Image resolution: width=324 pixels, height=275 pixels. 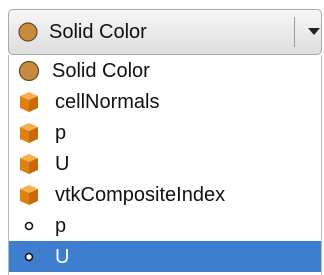 I want to click on combobox-selected-label: Solid Color, so click(x=98, y=32).